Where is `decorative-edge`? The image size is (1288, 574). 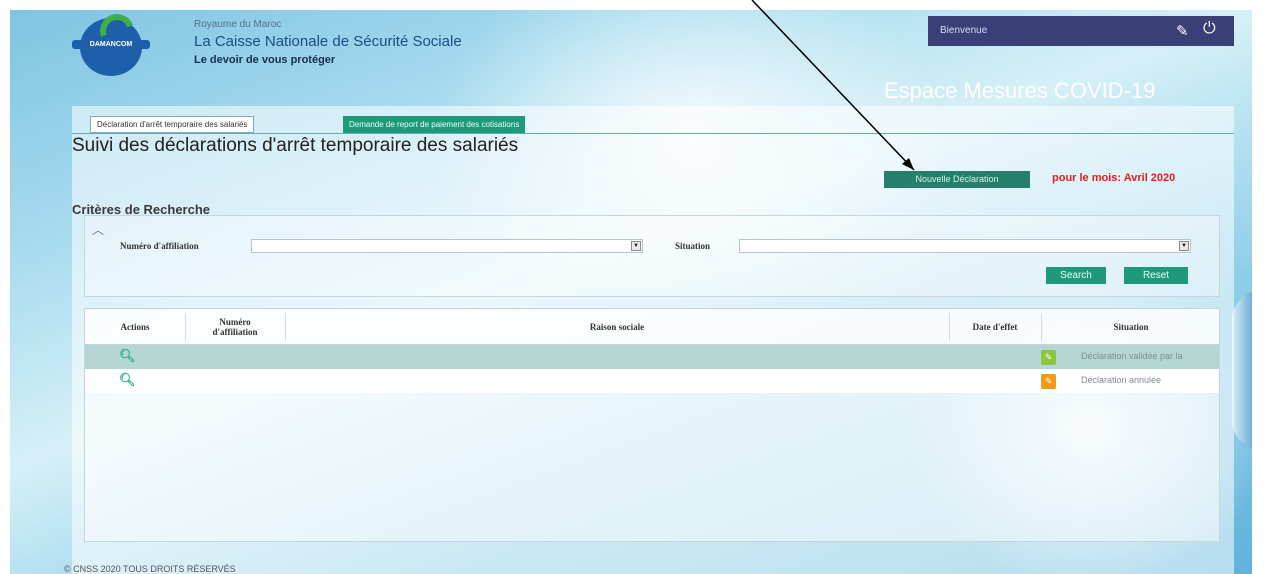
decorative-edge is located at coordinates (1242, 370).